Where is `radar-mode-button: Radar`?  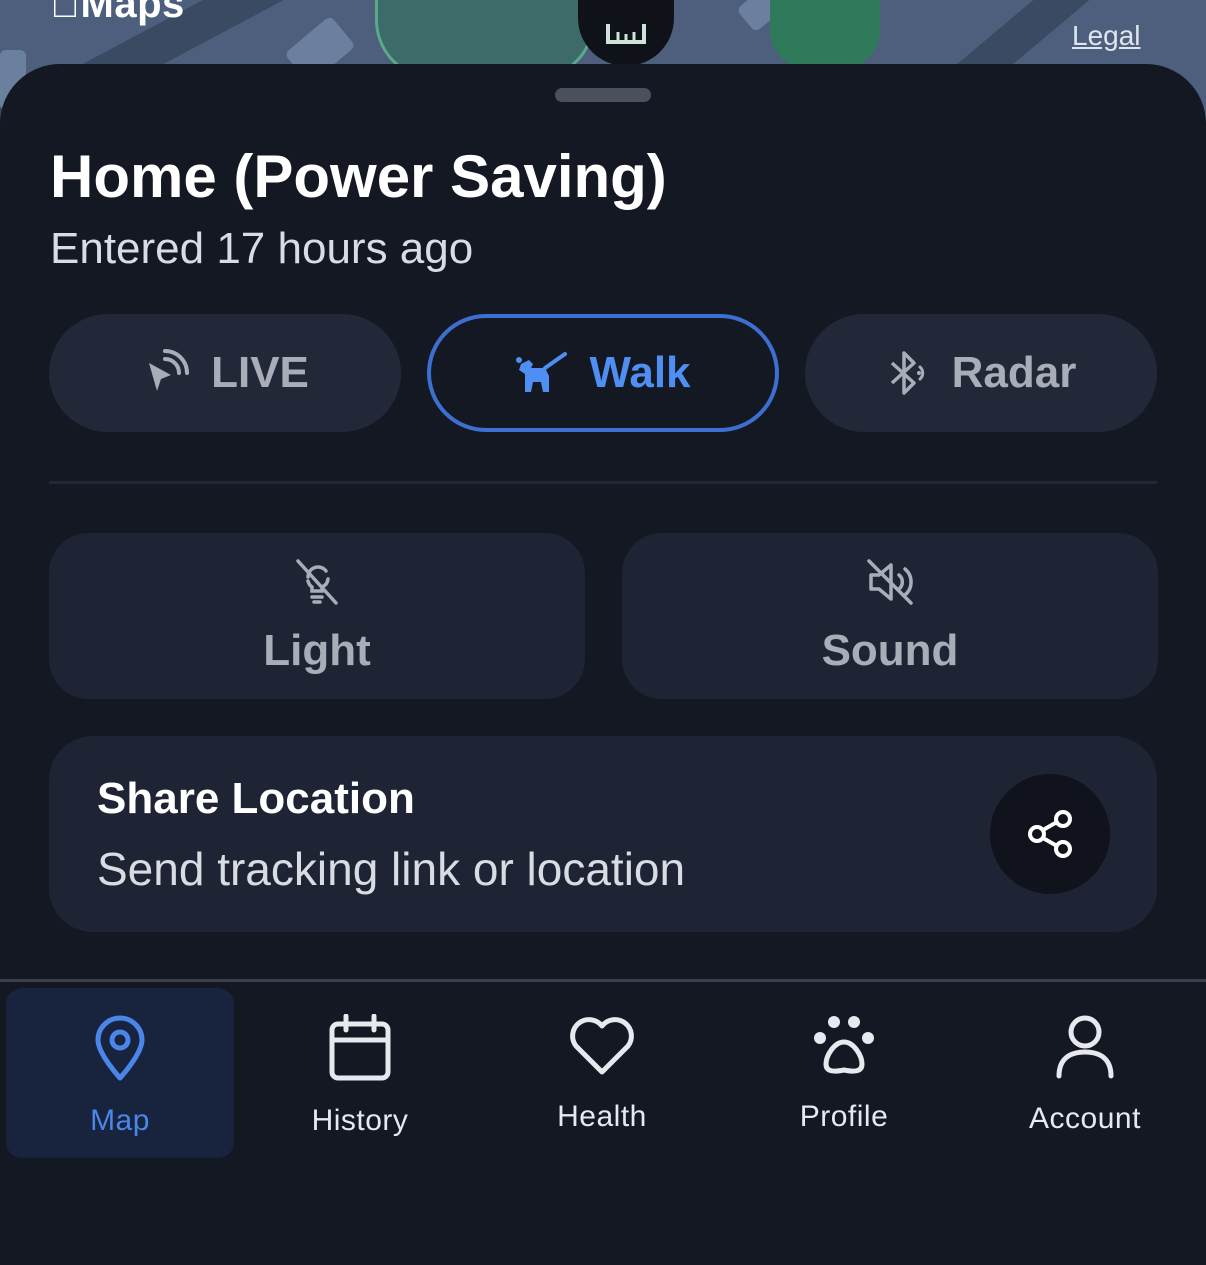
radar-mode-button: Radar is located at coordinates (981, 373).